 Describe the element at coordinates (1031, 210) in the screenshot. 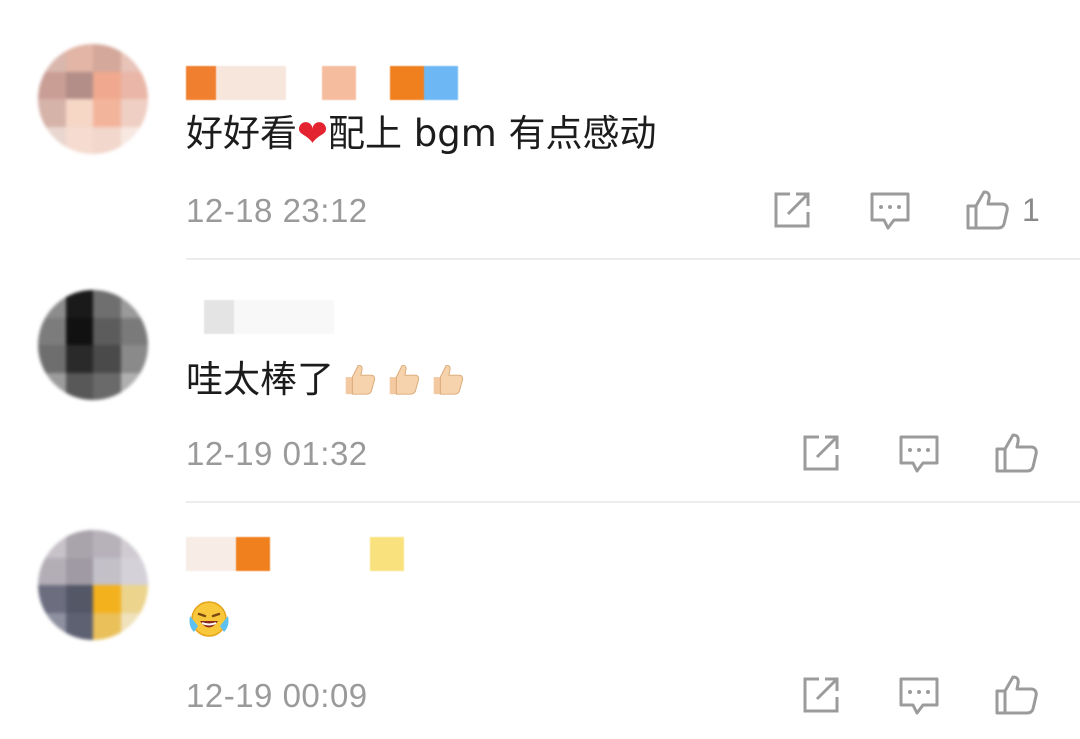

I see `like-count: 1` at that location.